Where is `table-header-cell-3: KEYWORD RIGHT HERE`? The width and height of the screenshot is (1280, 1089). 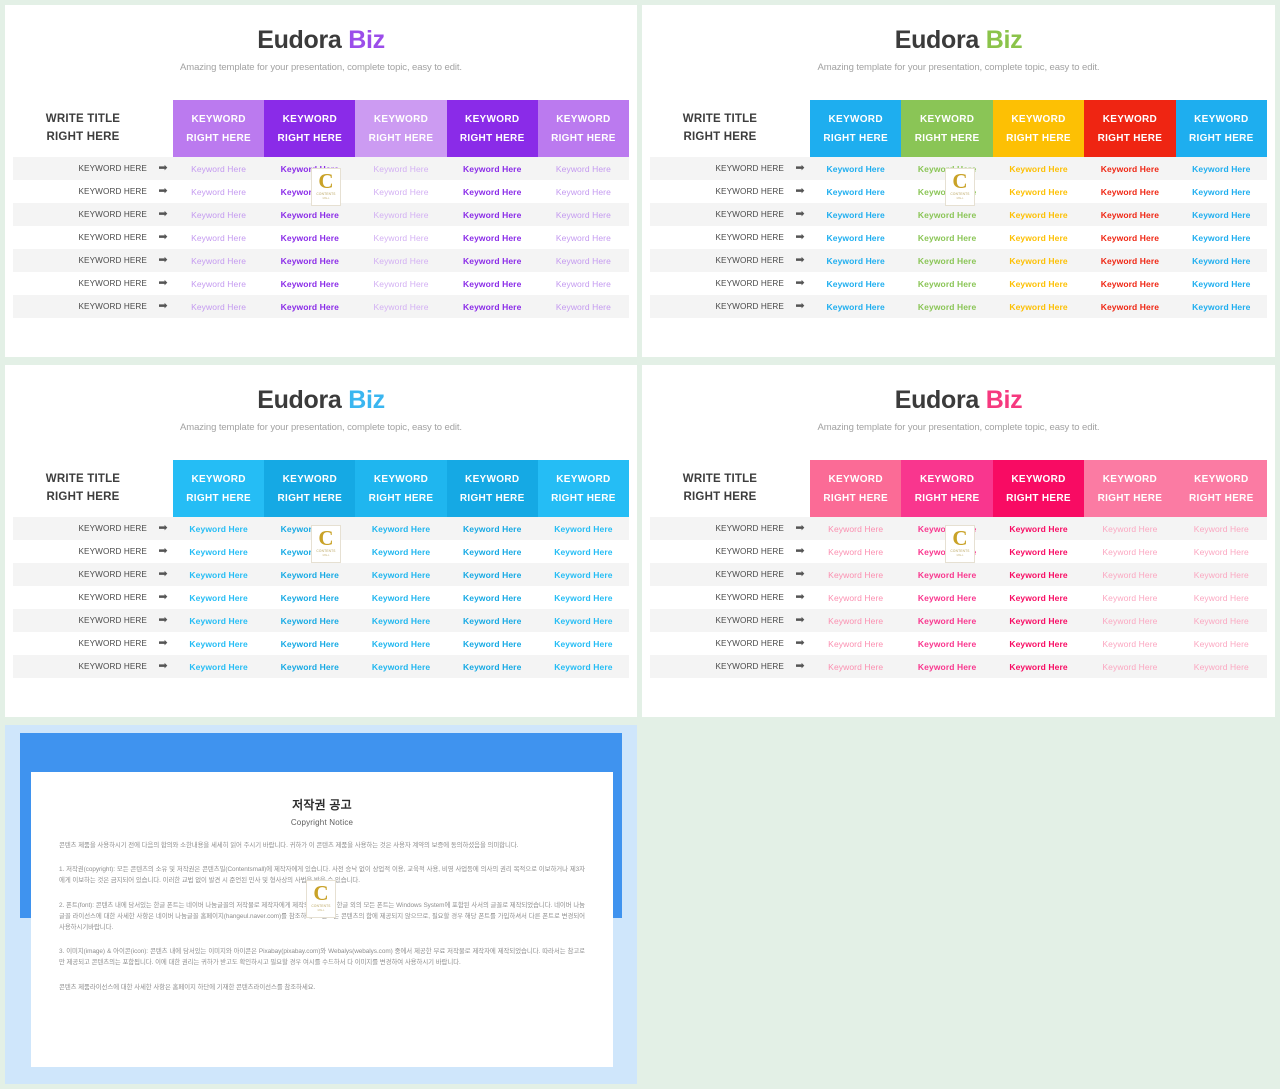
table-header-cell-3: KEYWORD RIGHT HERE is located at coordinates (401, 488).